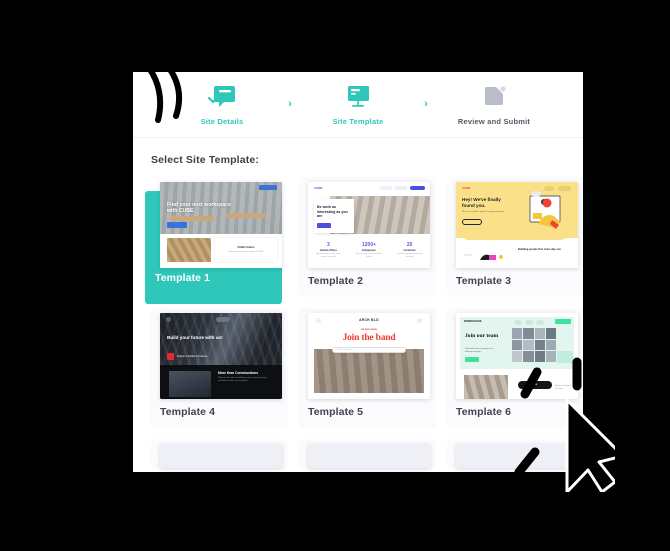 This screenshot has height=551, width=670. Describe the element at coordinates (192, 356) in the screenshot. I see `preview-badge: Explore Flexible & Curious` at that location.